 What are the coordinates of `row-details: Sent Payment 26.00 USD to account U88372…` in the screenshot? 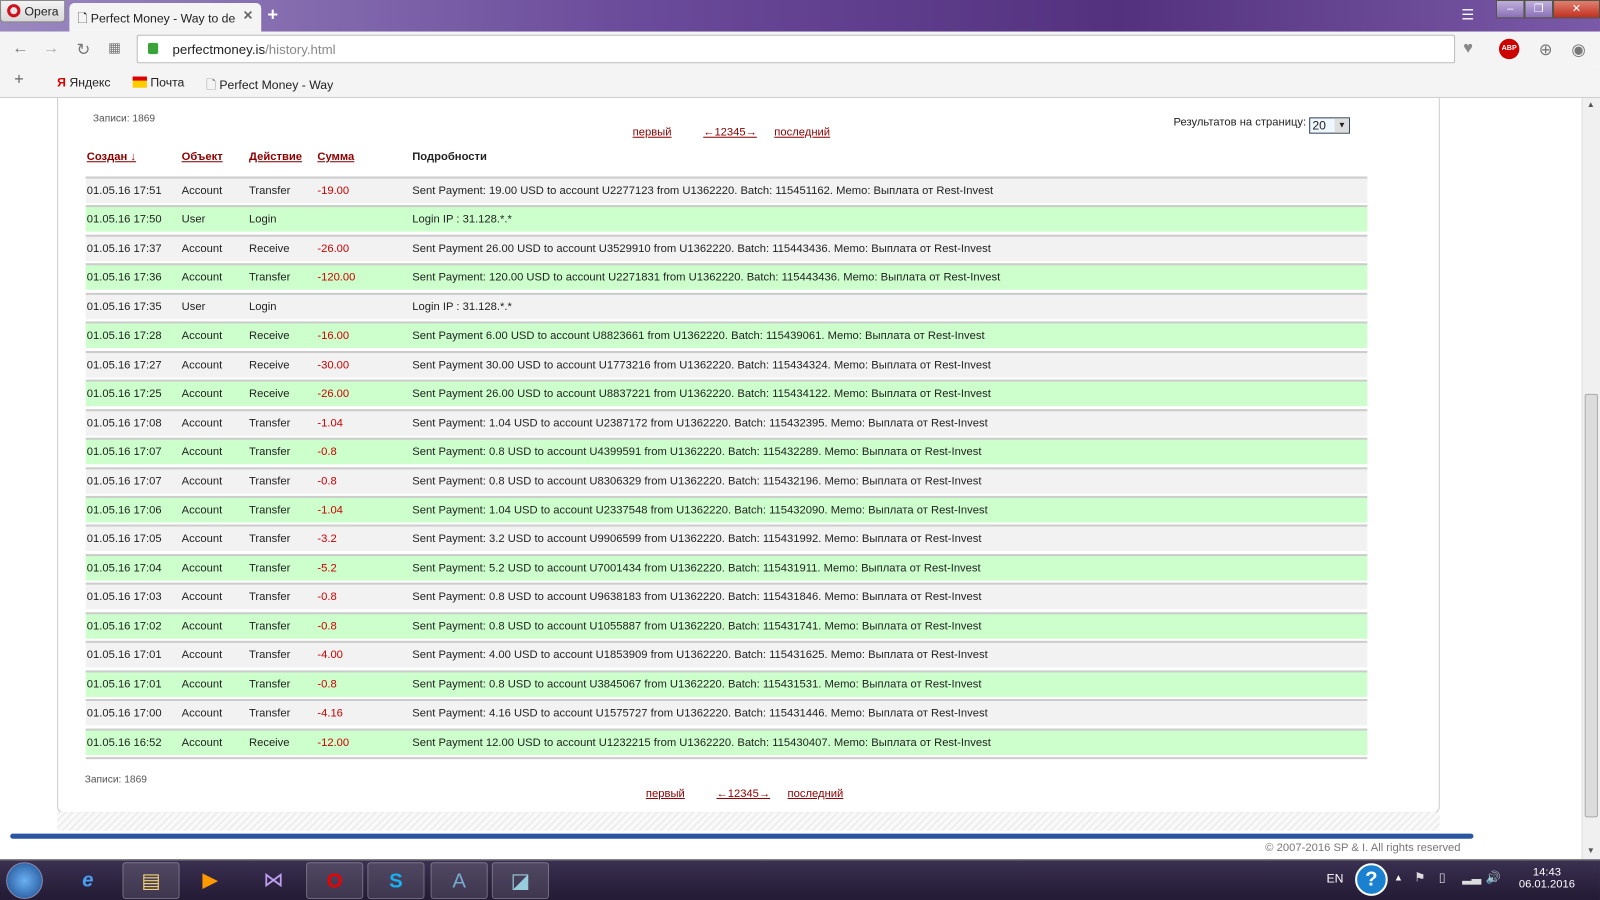 It's located at (701, 394).